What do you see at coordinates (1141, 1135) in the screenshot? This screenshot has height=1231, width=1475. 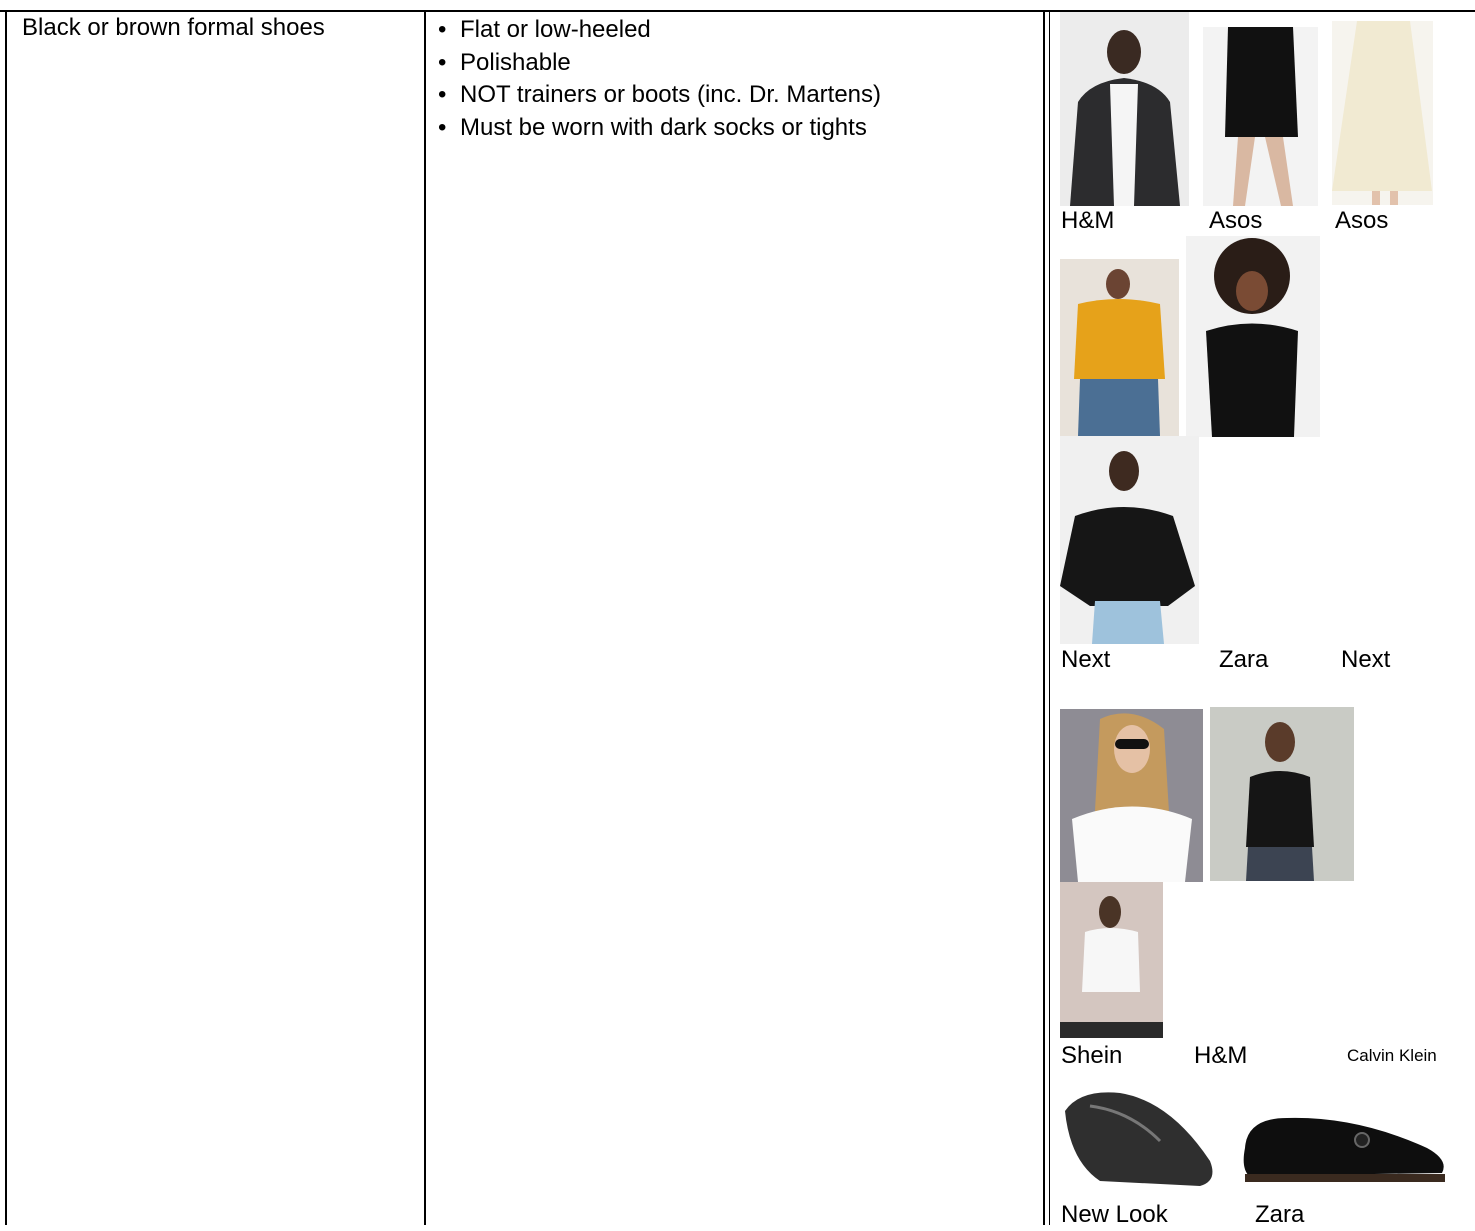 I see `patent-brogue-photo` at bounding box center [1141, 1135].